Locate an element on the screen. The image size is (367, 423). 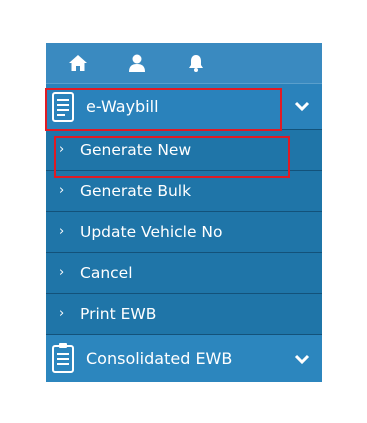
user-icon is located at coordinates (137, 63).